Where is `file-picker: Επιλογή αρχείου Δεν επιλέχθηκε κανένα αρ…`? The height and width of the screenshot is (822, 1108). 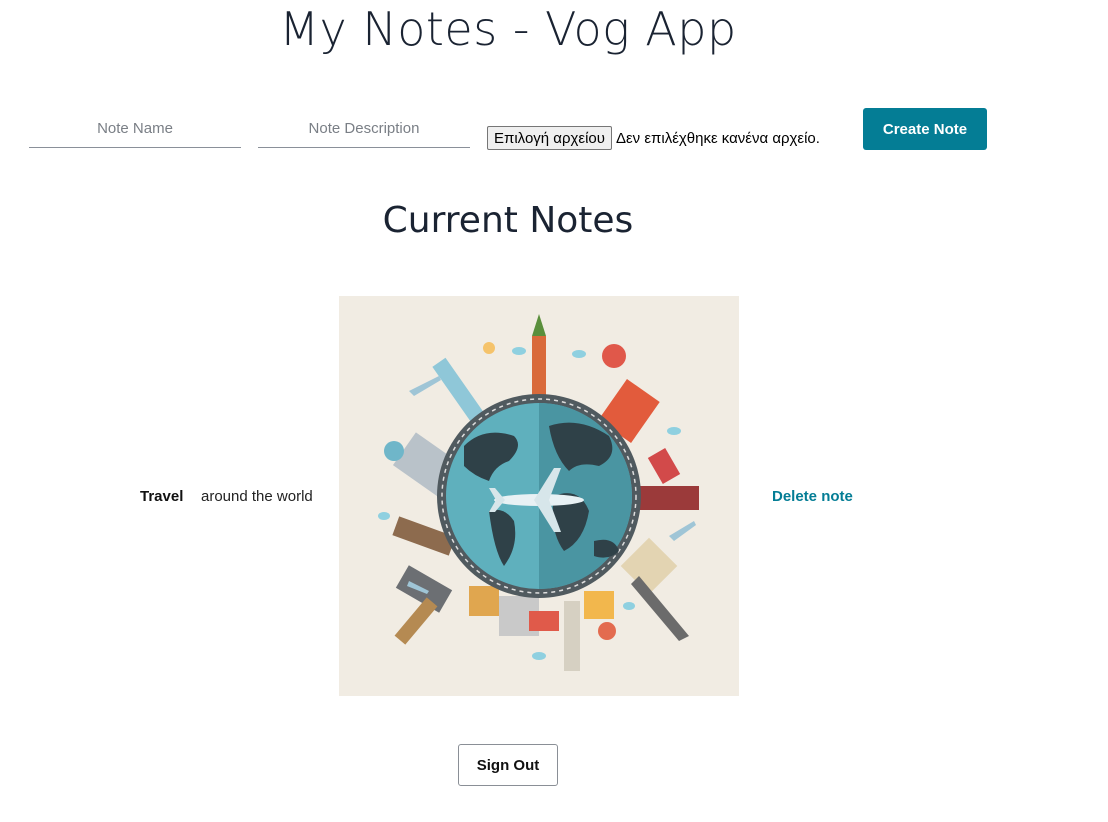
file-picker: Επιλογή αρχείου Δεν επιλέχθηκε κανένα αρ… is located at coordinates (653, 138).